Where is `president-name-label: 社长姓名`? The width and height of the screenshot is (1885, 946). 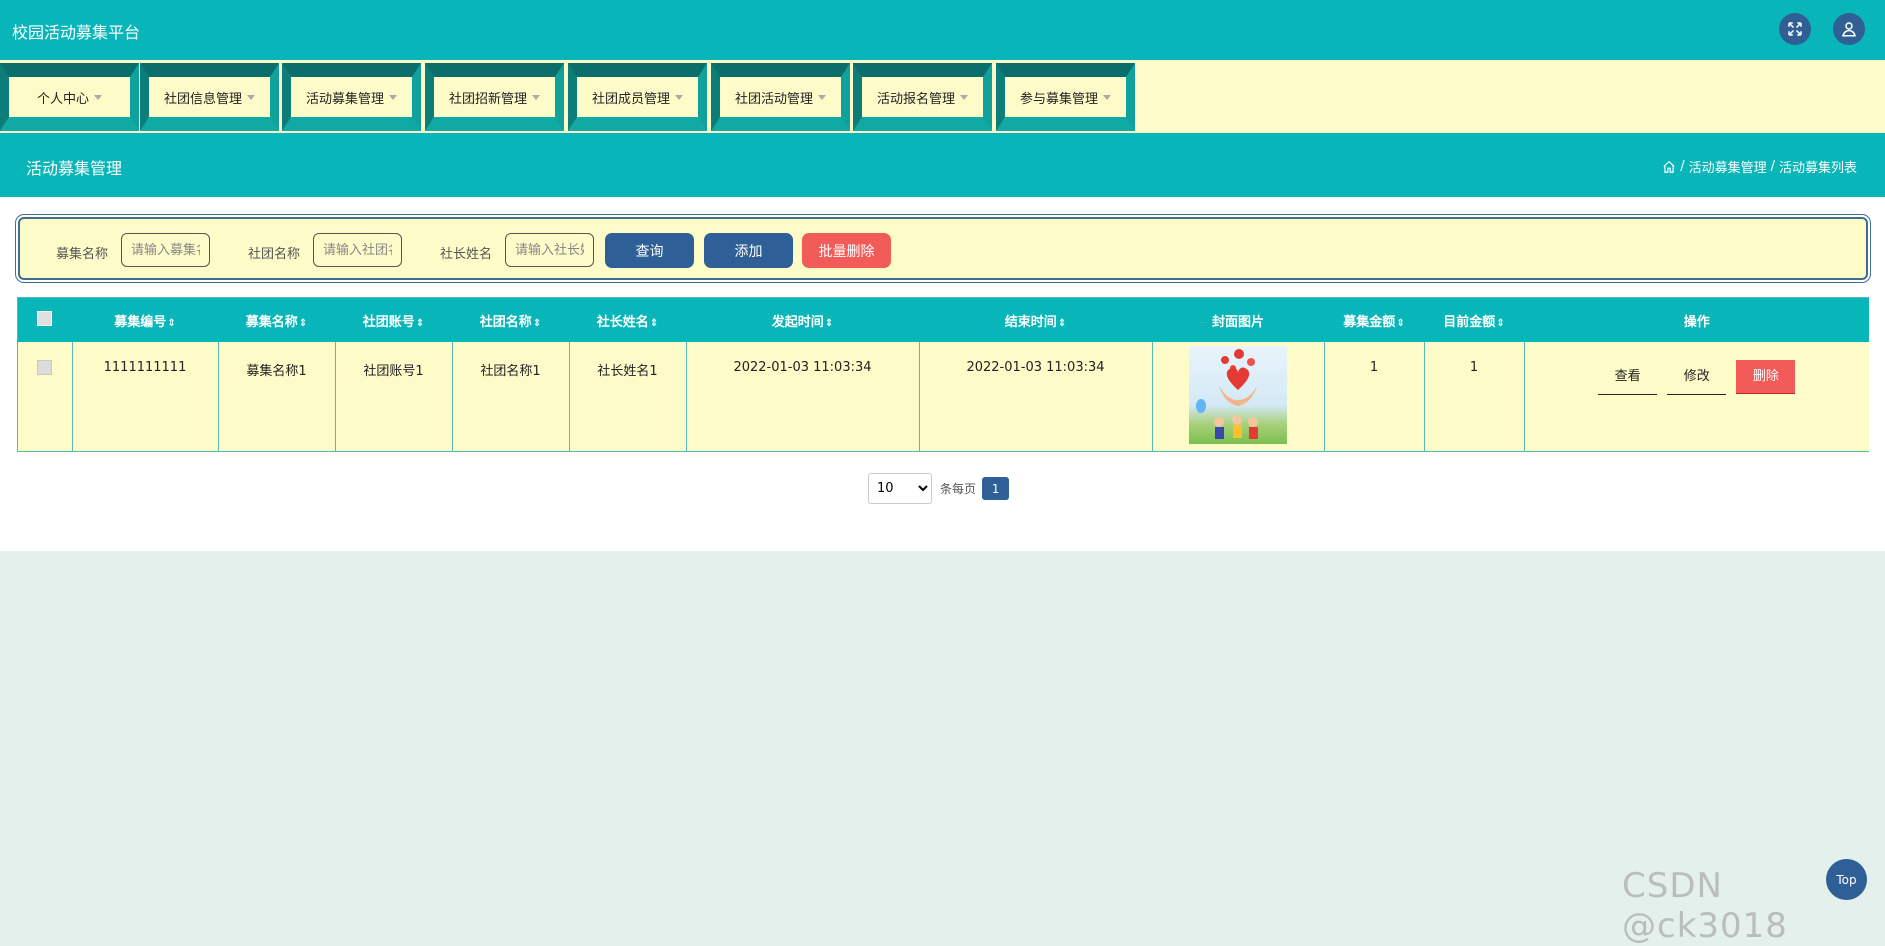
president-name-label: 社长姓名 is located at coordinates (466, 254).